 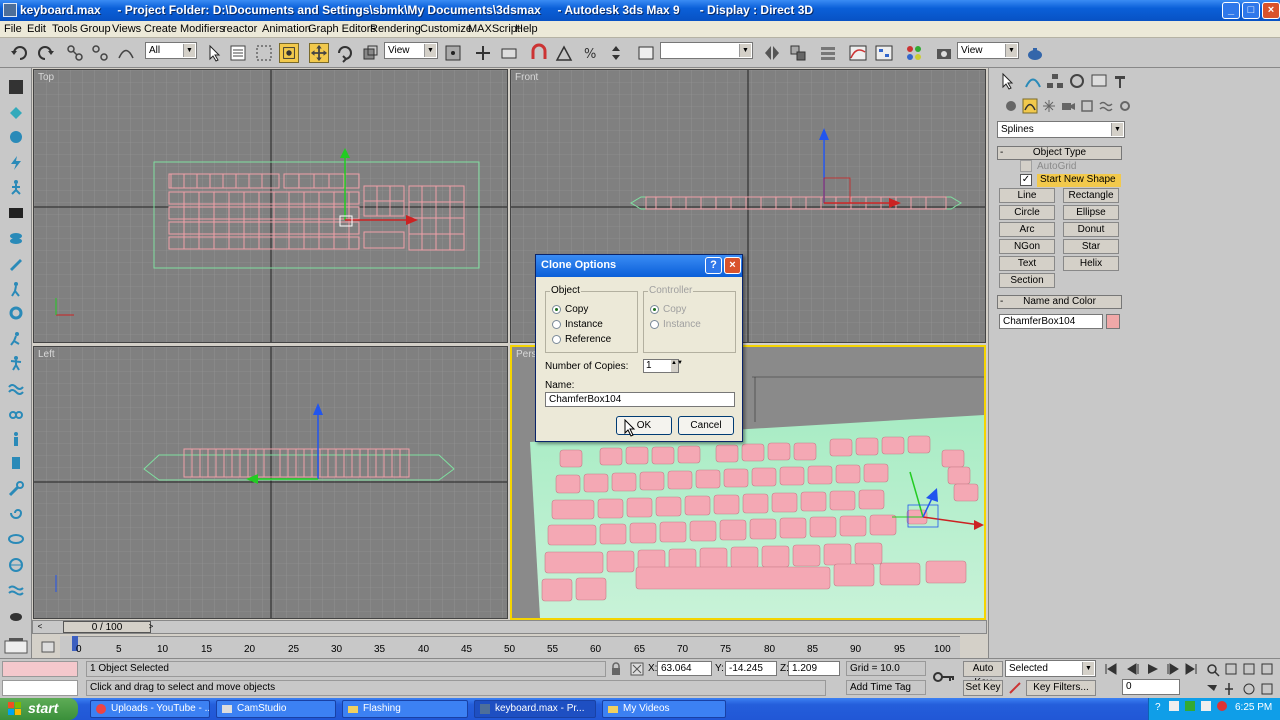 I want to click on donut-button: Donut, so click(x=1091, y=229).